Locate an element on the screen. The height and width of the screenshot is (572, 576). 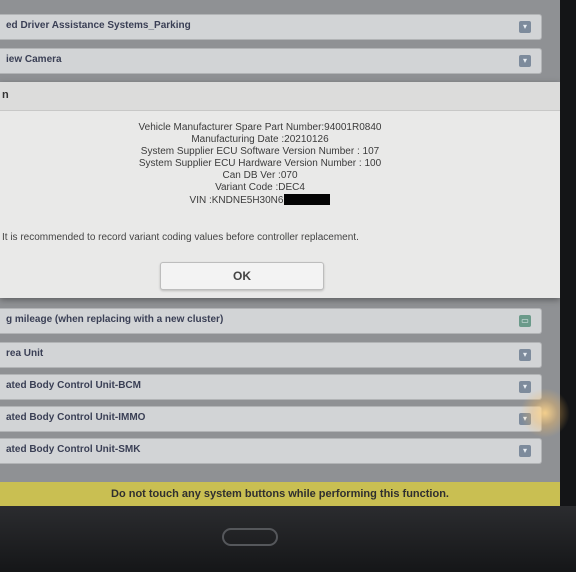
light-glare is located at coordinates (545, 413).